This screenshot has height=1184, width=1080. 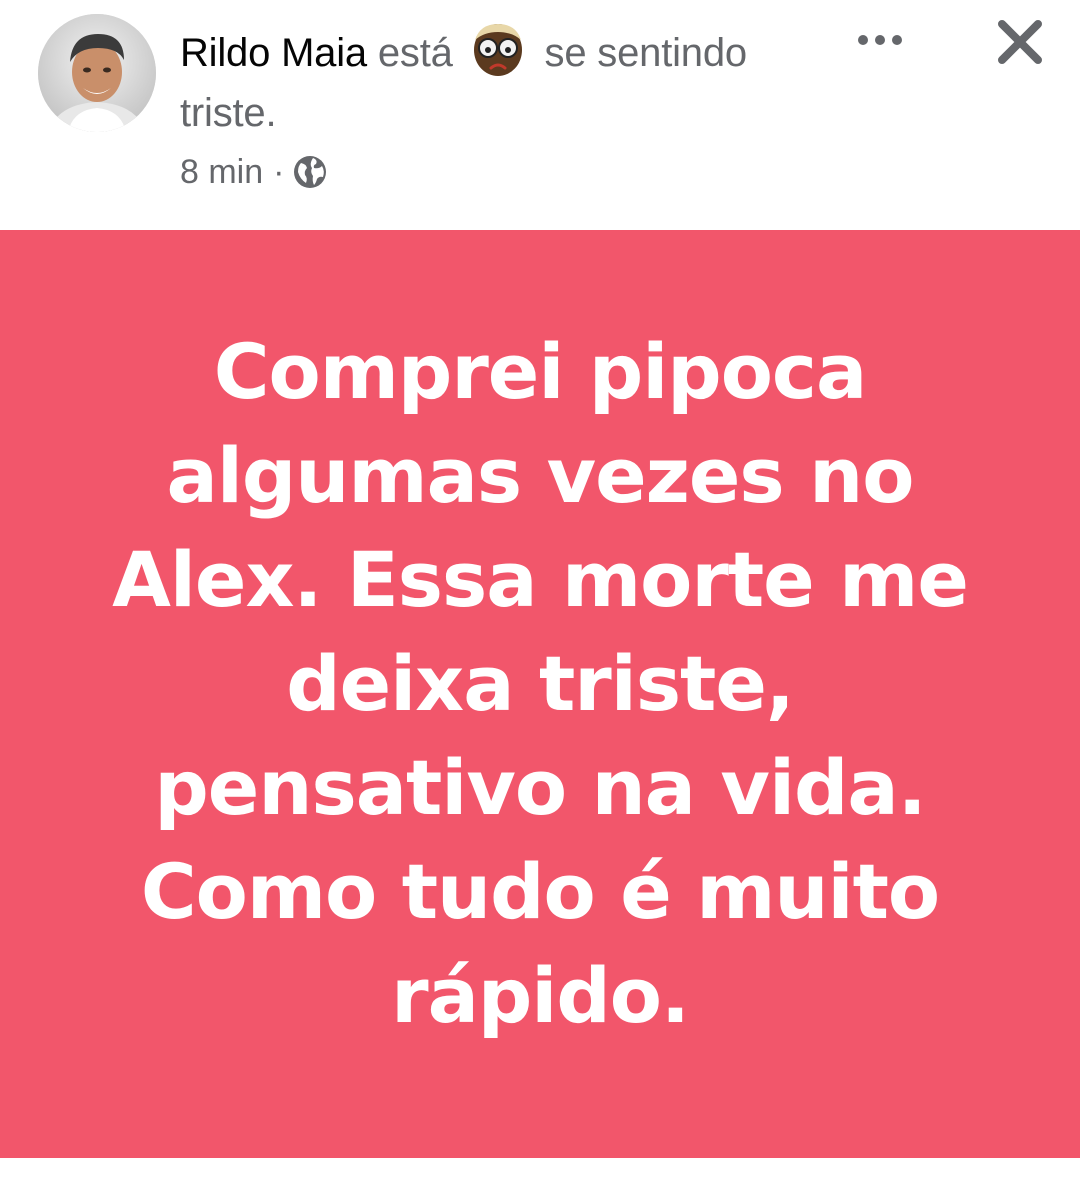 I want to click on more-options-icon, so click(x=880, y=40).